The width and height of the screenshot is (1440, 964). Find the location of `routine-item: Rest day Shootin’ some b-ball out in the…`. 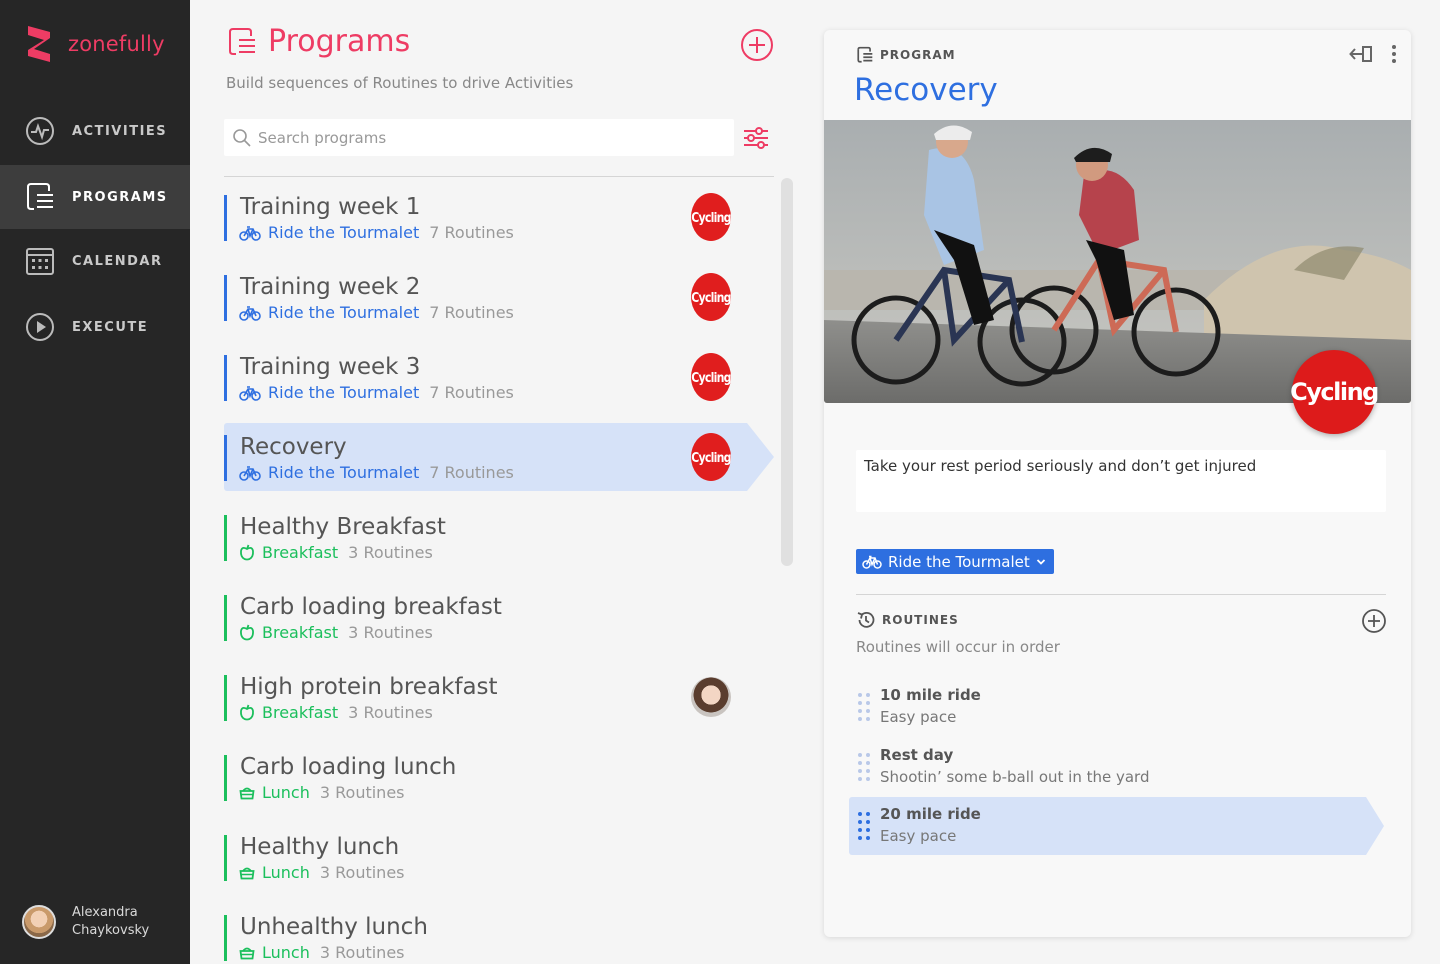

routine-item: Rest day Shootin’ some b-ball out in the… is located at coordinates (1119, 767).